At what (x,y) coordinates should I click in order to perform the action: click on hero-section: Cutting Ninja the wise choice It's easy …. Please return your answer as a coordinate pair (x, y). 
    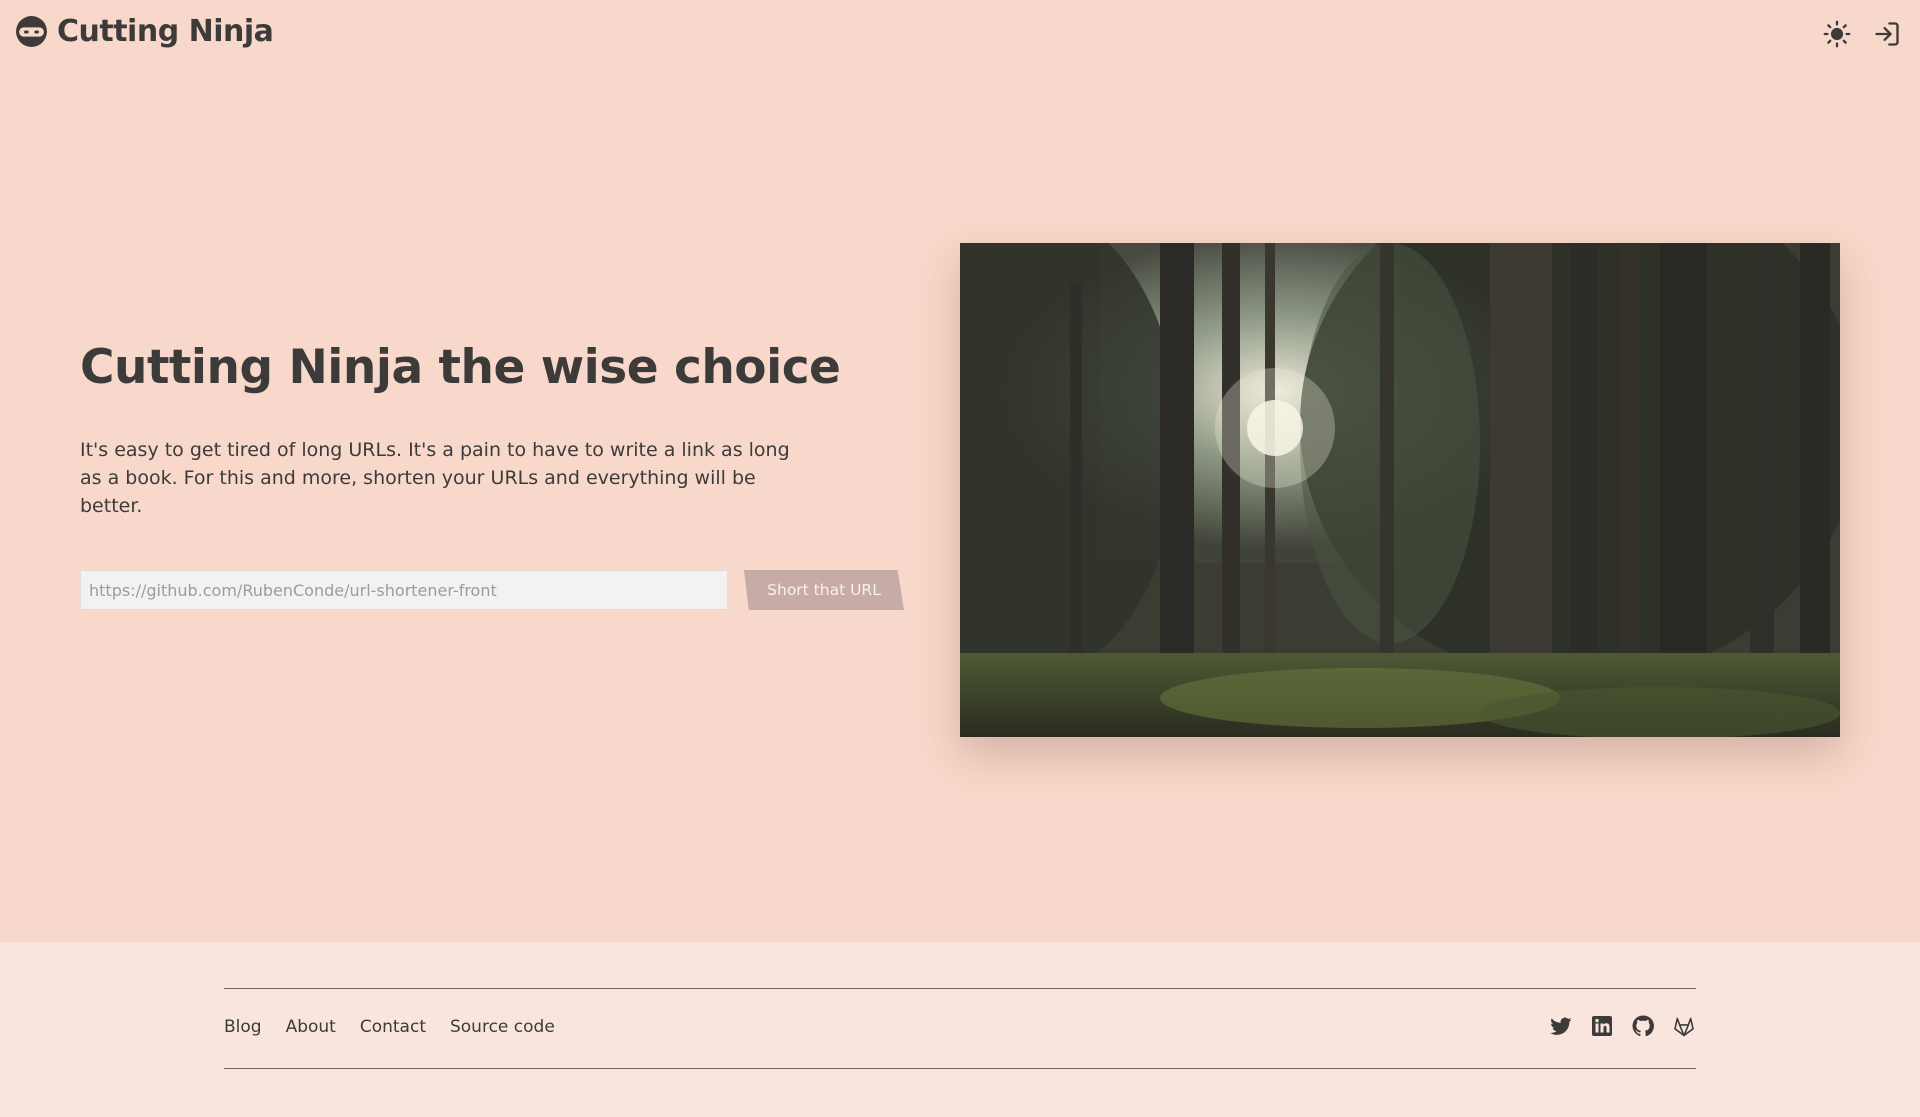
    Looking at the image, I should click on (460, 430).